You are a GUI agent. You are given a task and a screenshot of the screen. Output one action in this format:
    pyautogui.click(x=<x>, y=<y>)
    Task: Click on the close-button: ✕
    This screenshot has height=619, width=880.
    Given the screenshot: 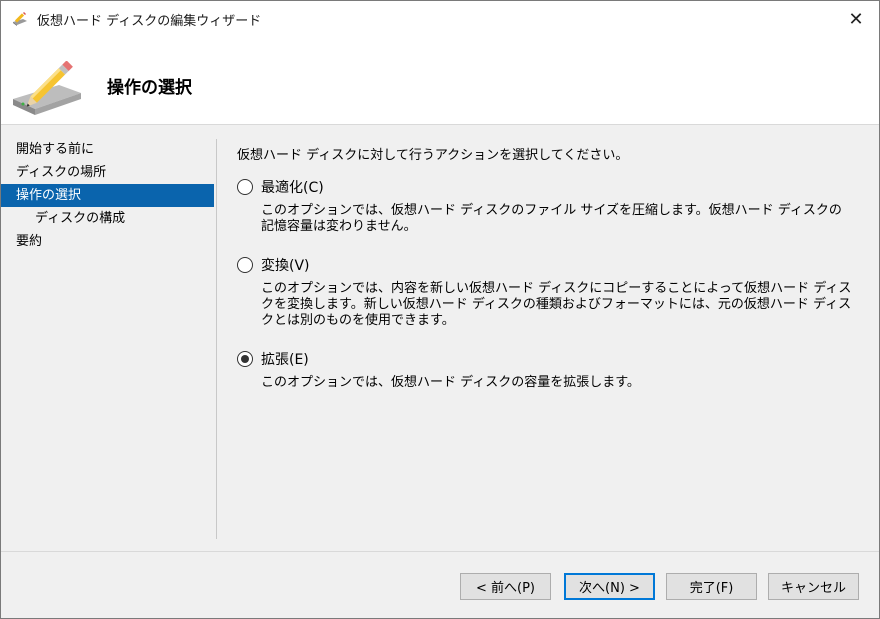 What is the action you would take?
    pyautogui.click(x=856, y=19)
    